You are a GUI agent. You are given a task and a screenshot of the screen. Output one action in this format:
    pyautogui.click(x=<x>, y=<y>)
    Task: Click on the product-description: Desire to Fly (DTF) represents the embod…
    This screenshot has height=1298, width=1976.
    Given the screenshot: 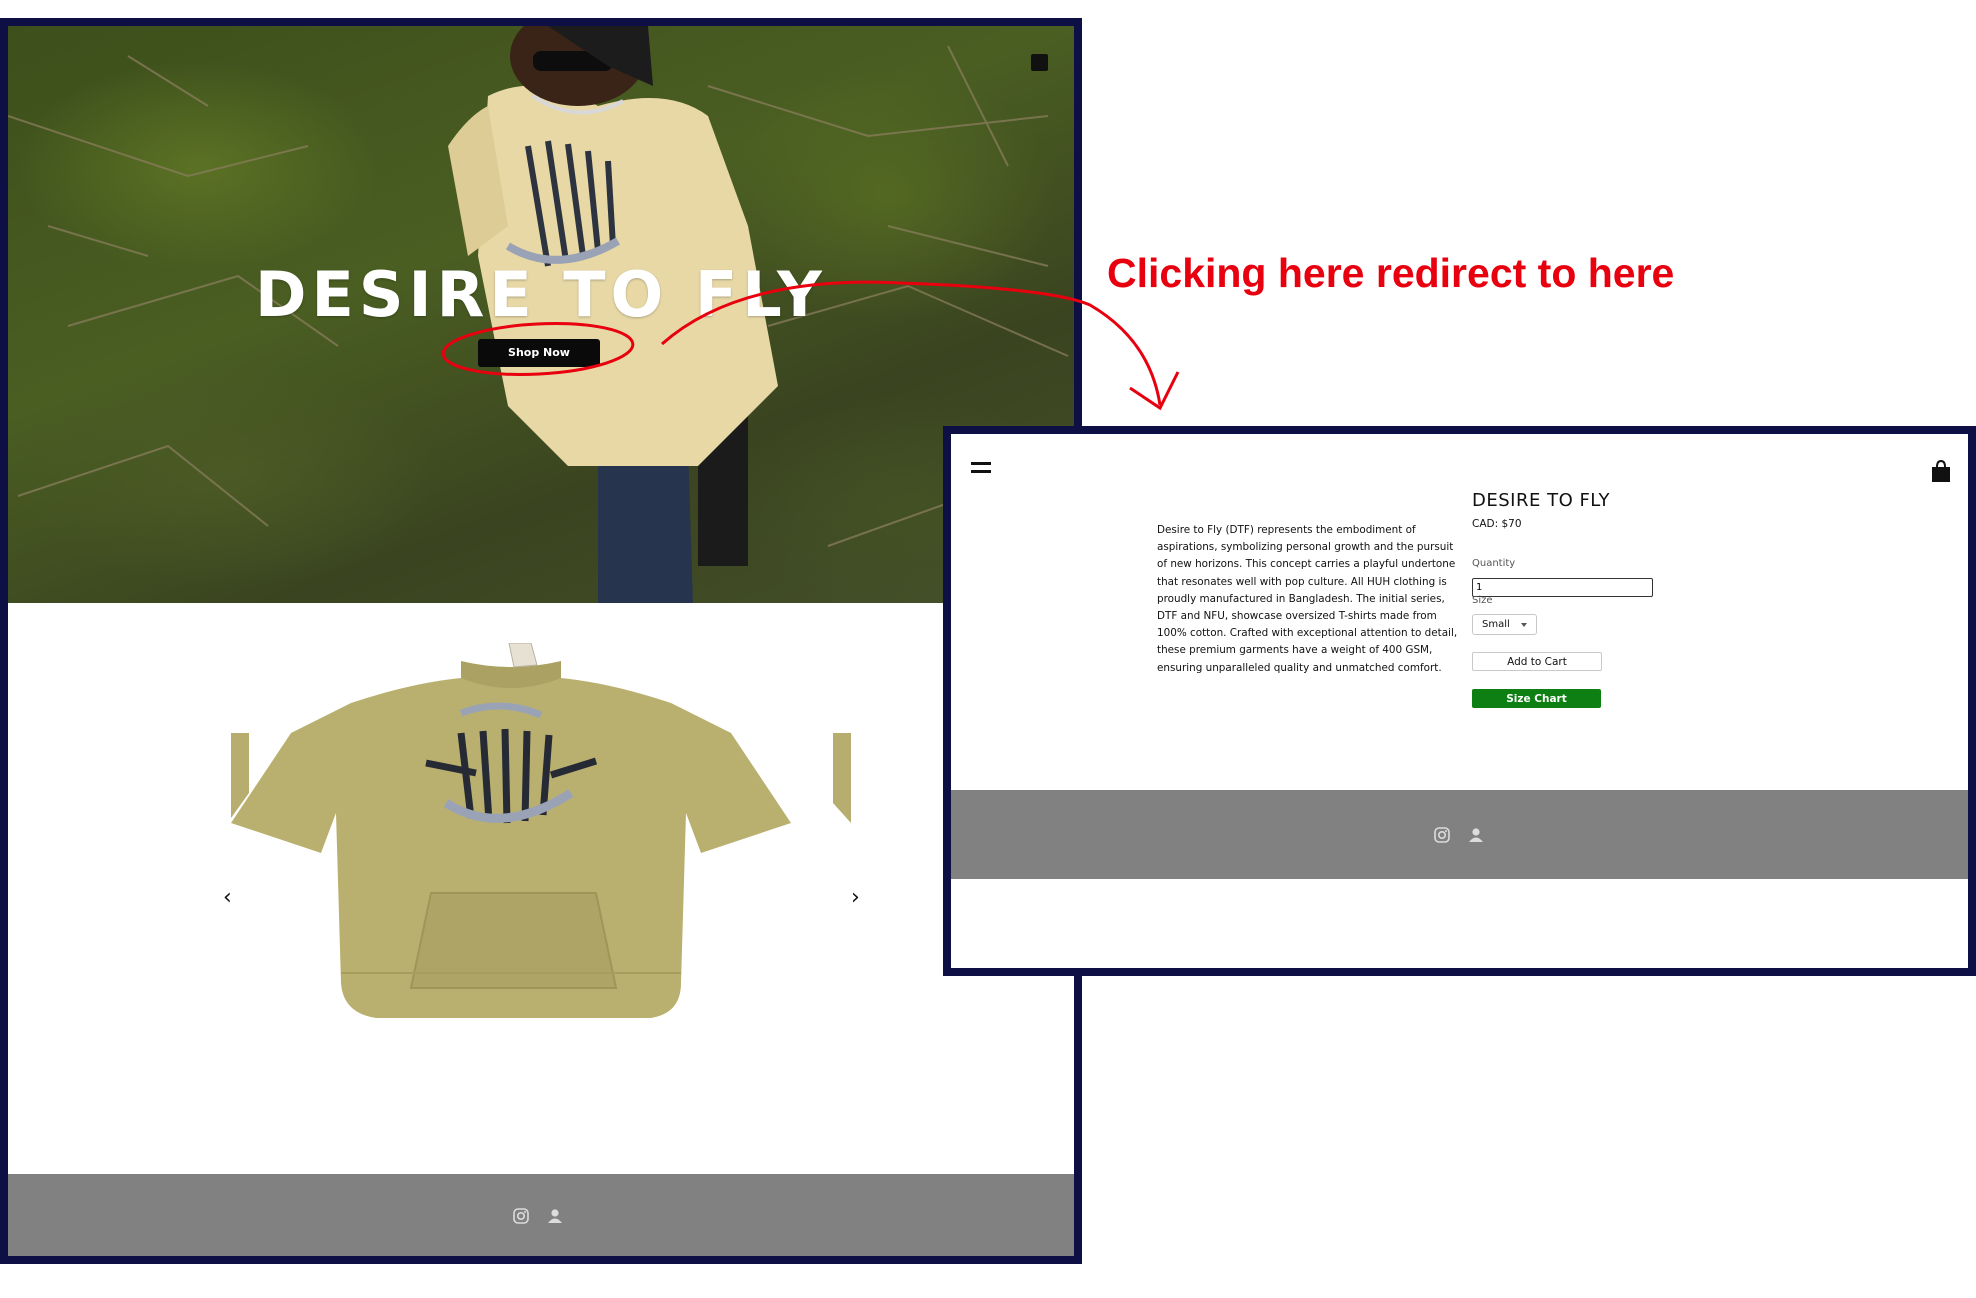 What is the action you would take?
    pyautogui.click(x=1307, y=599)
    